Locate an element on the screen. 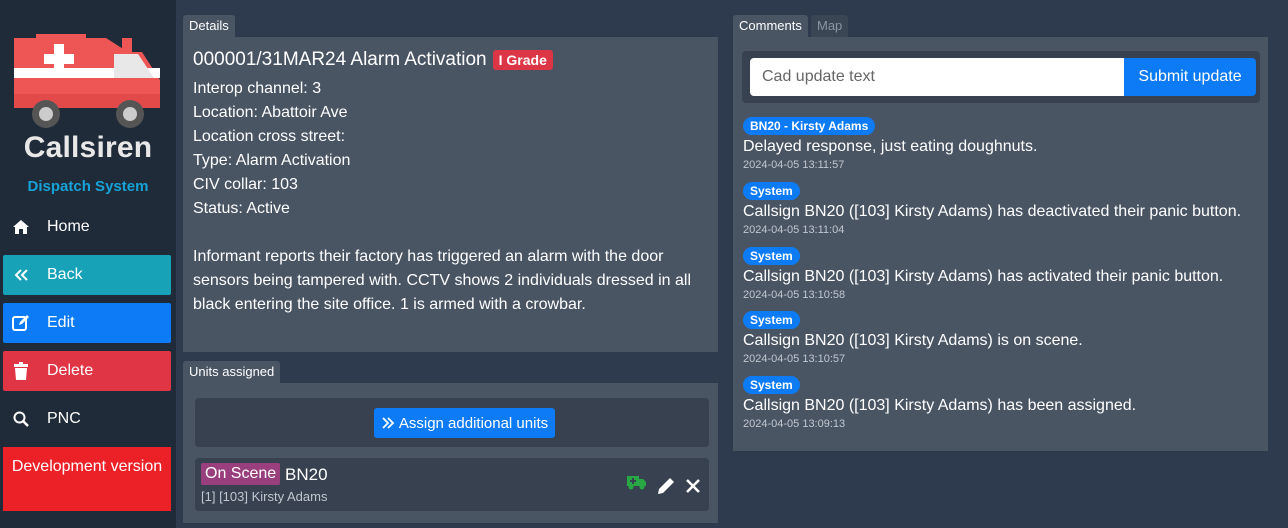 The width and height of the screenshot is (1288, 528). sidebar-item-label: Delete is located at coordinates (70, 370).